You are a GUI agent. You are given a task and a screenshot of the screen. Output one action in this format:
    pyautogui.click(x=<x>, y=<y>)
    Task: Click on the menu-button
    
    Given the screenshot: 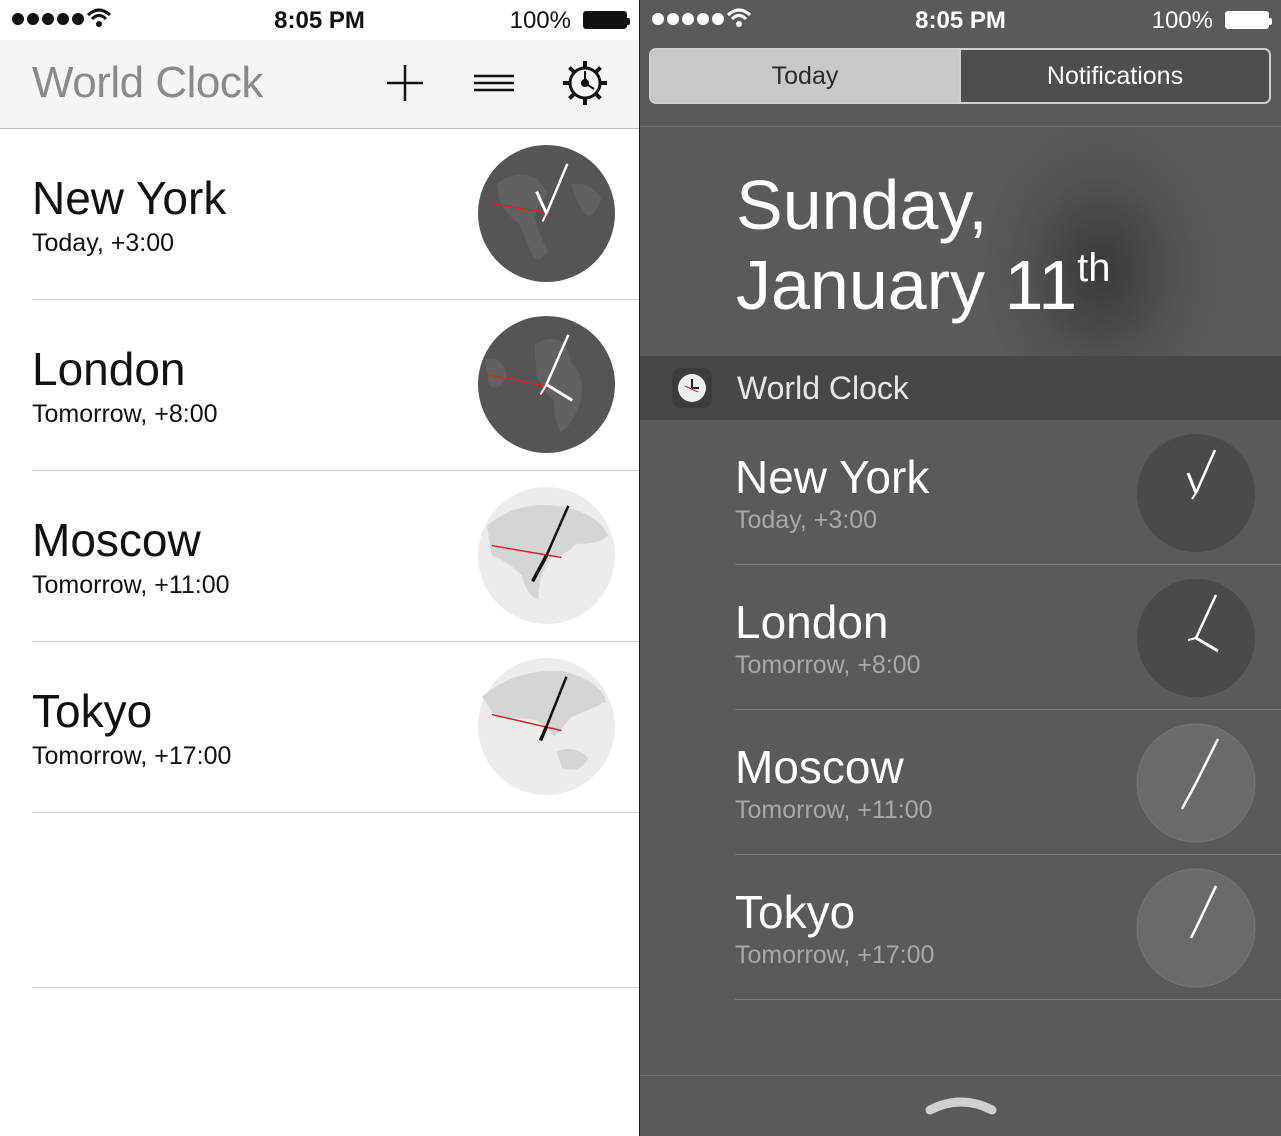 What is the action you would take?
    pyautogui.click(x=494, y=83)
    